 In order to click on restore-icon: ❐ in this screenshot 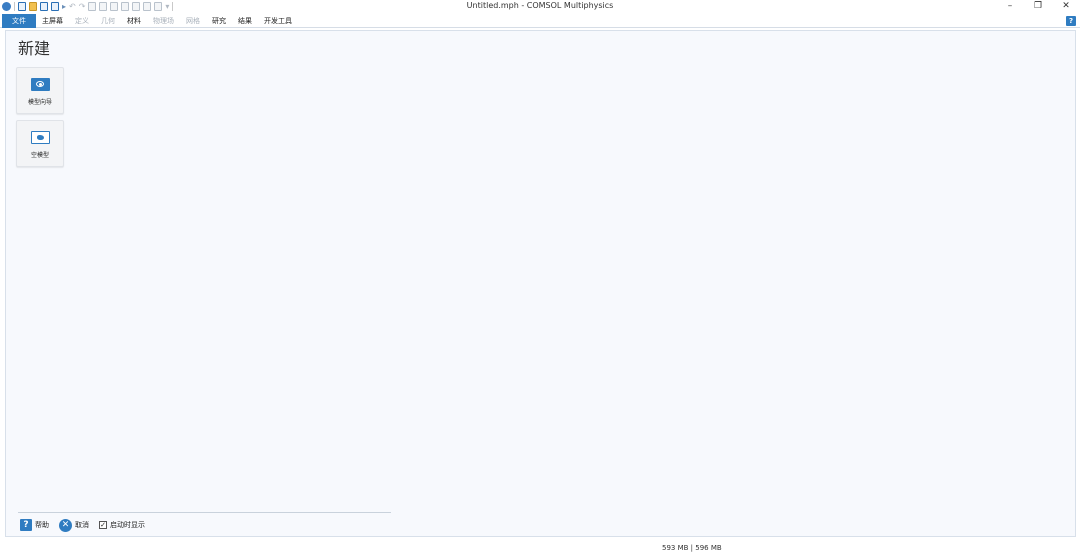, I will do `click(1038, 6)`.